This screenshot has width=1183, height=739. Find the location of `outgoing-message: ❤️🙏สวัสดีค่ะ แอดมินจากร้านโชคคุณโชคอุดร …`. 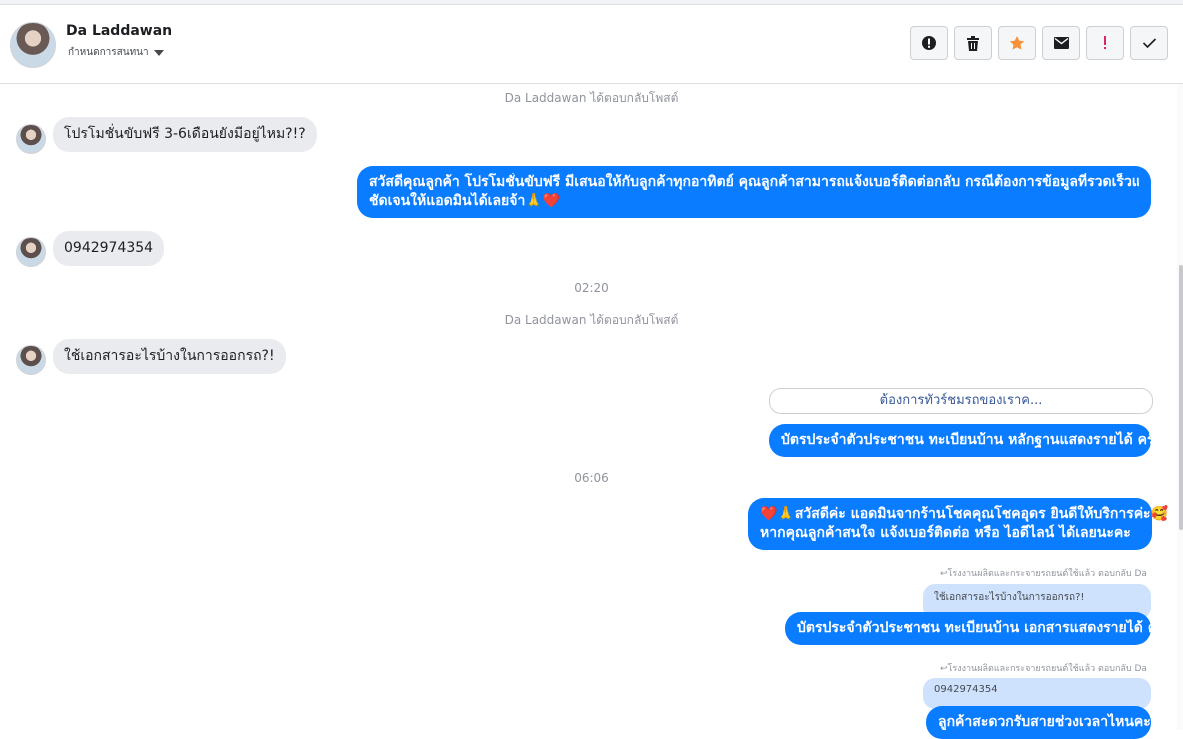

outgoing-message: ❤️🙏สวัสดีค่ะ แอดมินจากร้านโชคคุณโชคอุดร … is located at coordinates (958, 524).